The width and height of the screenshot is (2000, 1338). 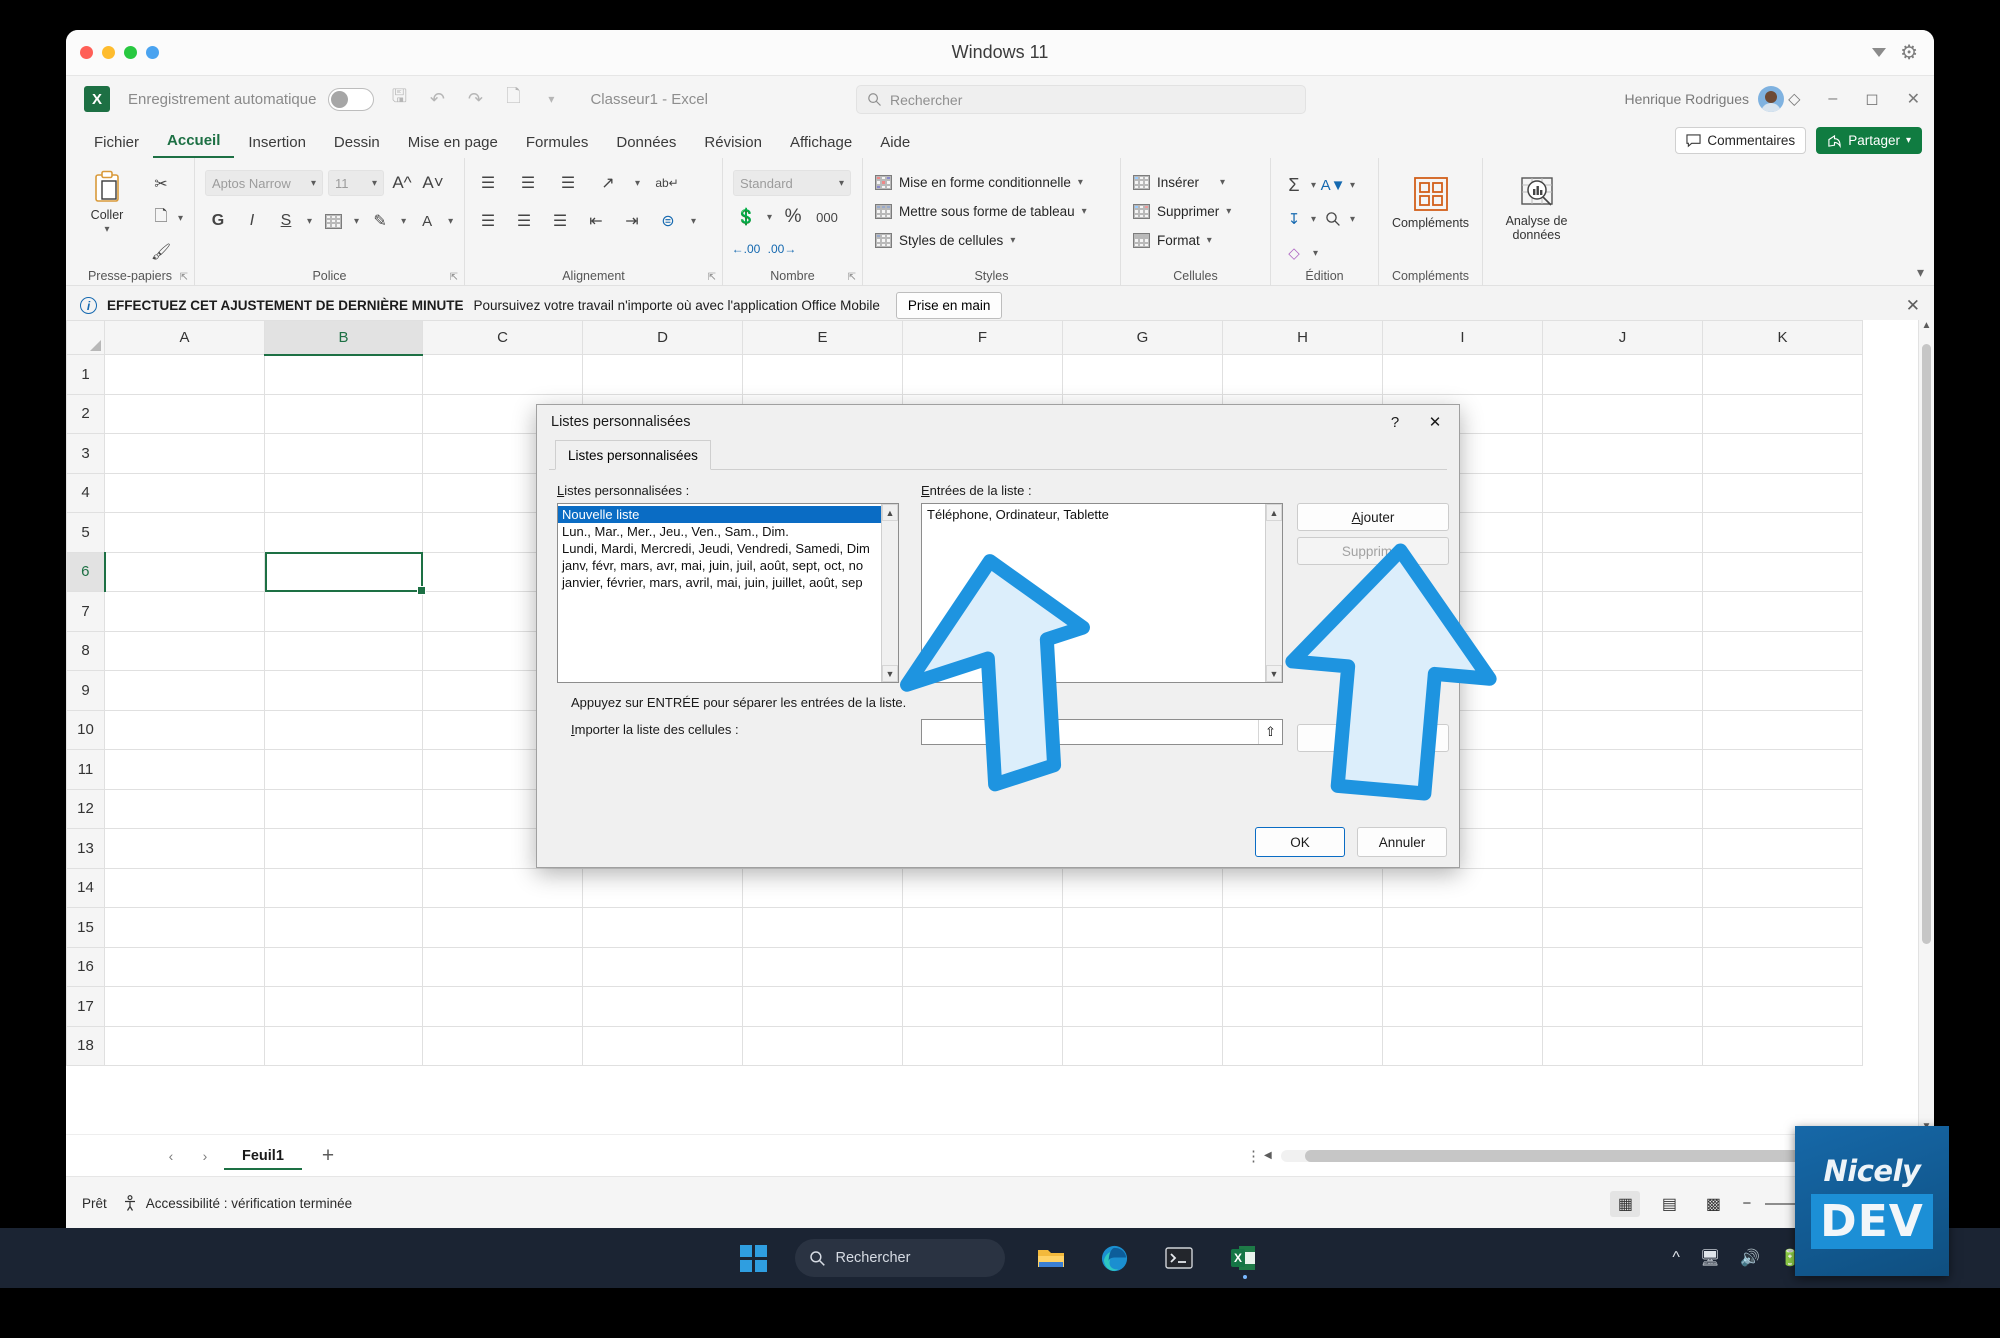 What do you see at coordinates (1142, 887) in the screenshot?
I see `cell-G14` at bounding box center [1142, 887].